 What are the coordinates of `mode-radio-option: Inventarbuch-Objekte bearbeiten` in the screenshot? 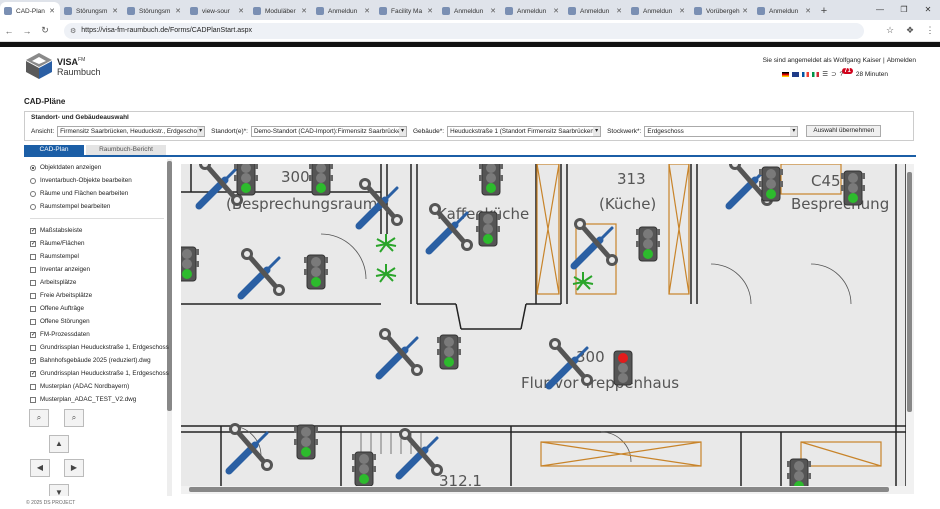 It's located at (81, 180).